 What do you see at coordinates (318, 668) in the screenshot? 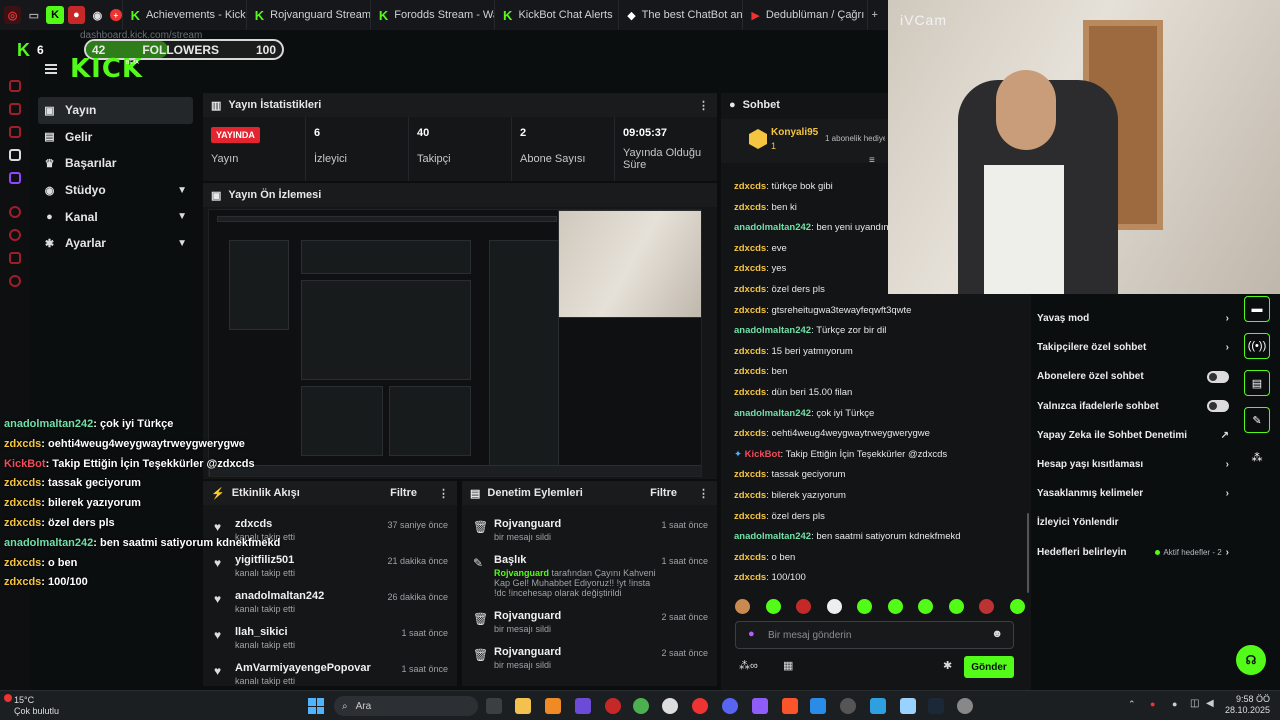
I see `event-user: AmVarmiyayengePopovar` at bounding box center [318, 668].